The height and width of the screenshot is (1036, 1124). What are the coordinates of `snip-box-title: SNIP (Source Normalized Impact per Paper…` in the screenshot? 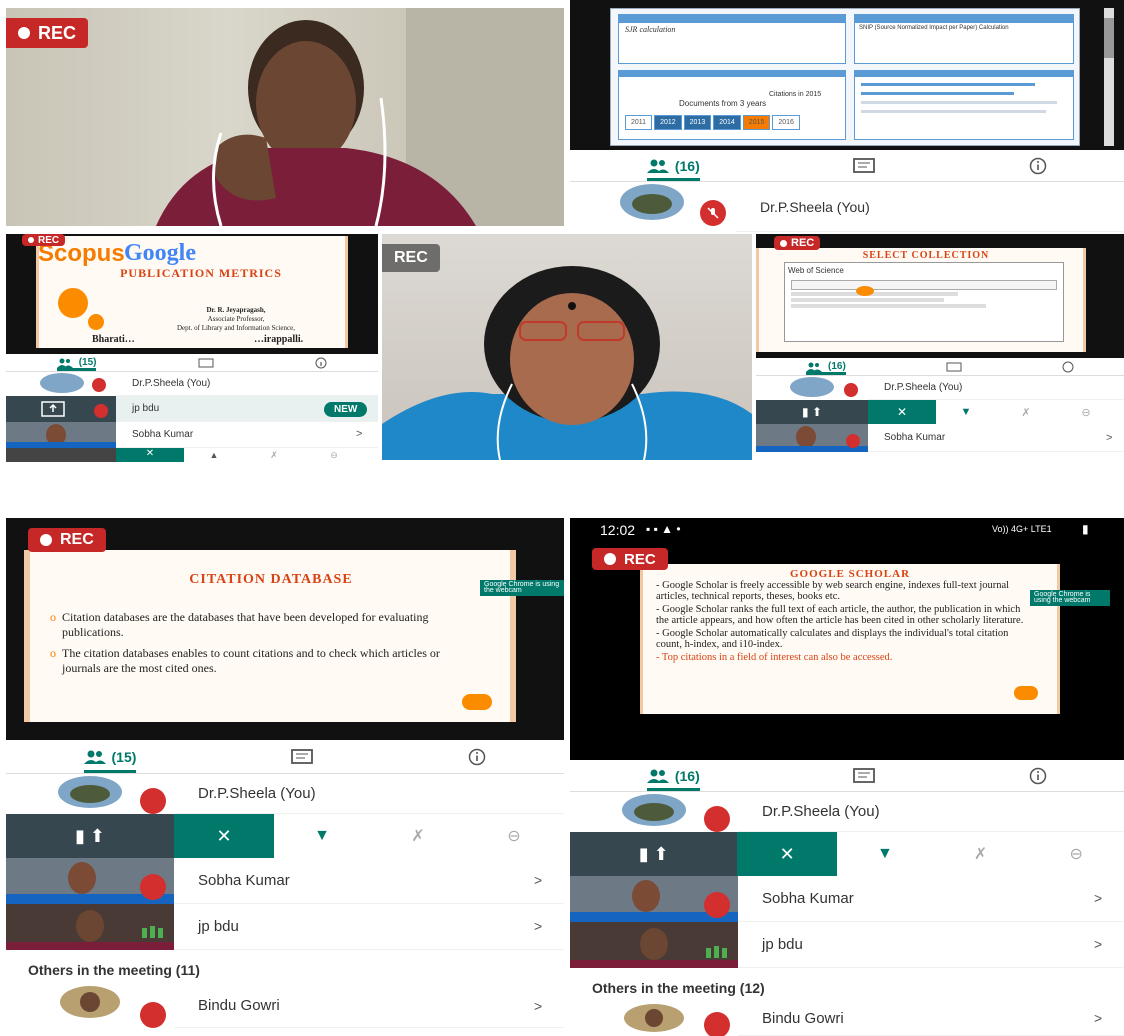 It's located at (934, 28).